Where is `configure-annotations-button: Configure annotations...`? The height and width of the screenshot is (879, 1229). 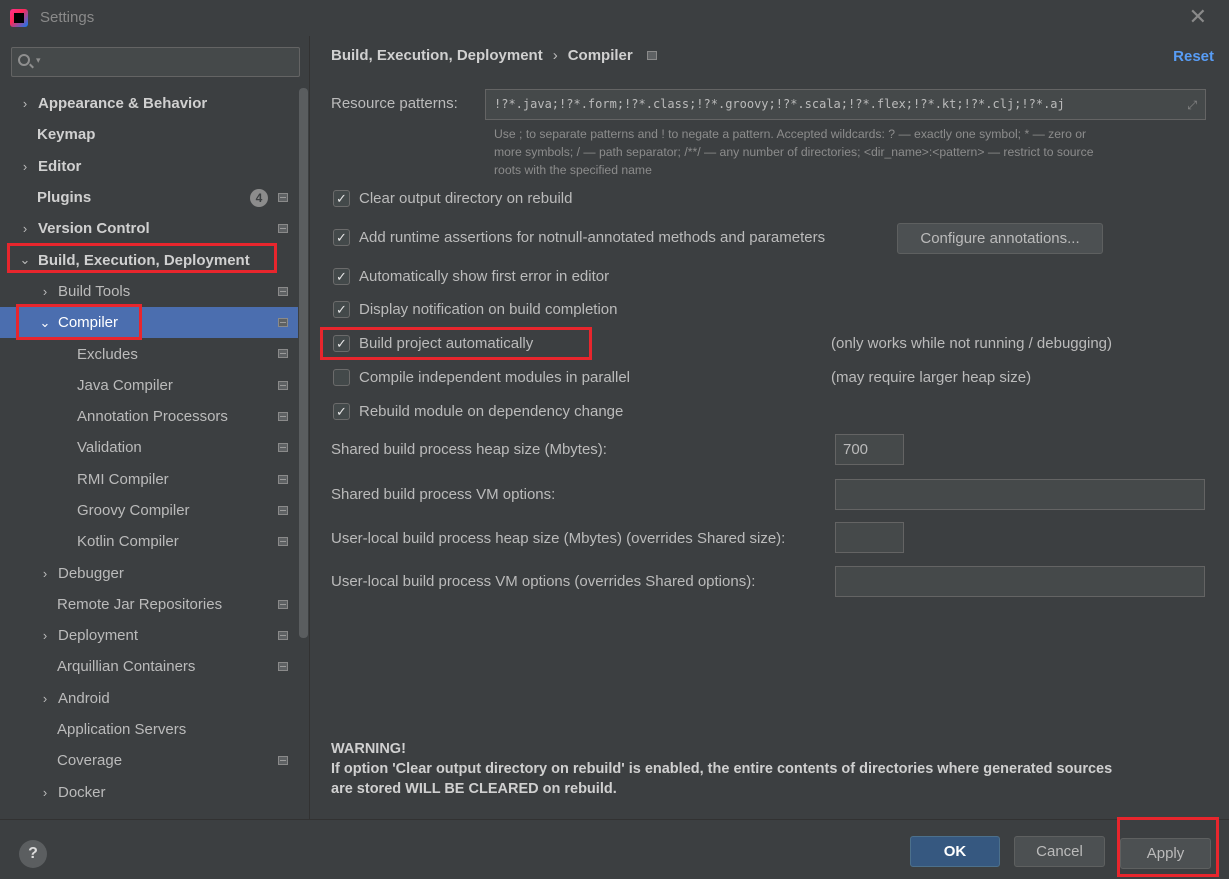
configure-annotations-button: Configure annotations... is located at coordinates (1000, 238).